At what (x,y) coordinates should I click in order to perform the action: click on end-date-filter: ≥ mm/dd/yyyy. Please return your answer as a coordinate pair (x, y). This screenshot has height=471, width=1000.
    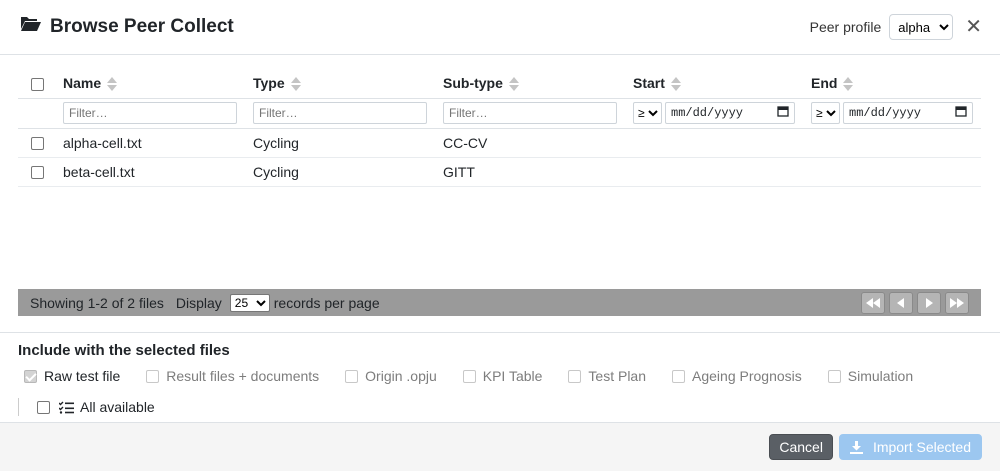
    Looking at the image, I should click on (892, 113).